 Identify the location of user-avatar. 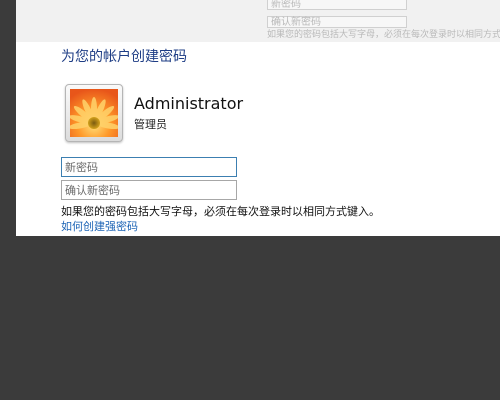
(94, 113).